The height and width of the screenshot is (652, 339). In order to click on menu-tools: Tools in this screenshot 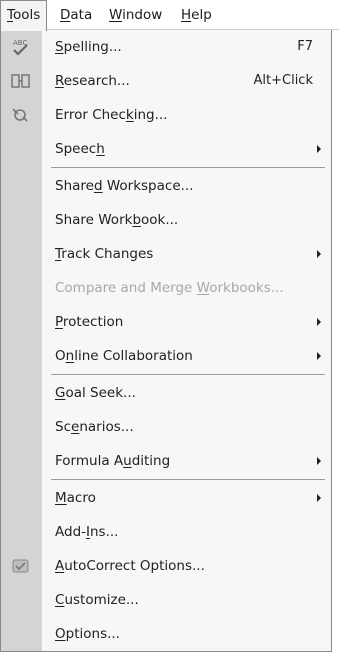, I will do `click(24, 15)`.